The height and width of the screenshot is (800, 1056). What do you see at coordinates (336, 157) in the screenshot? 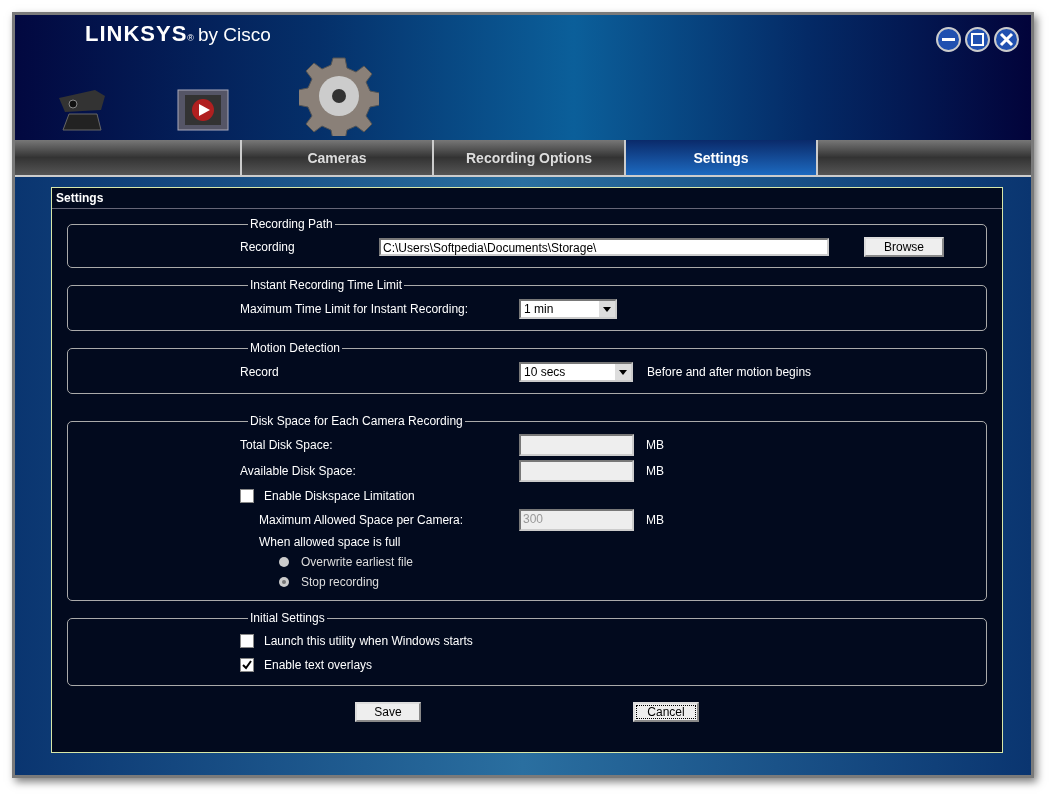
I see `tab: Cameras` at bounding box center [336, 157].